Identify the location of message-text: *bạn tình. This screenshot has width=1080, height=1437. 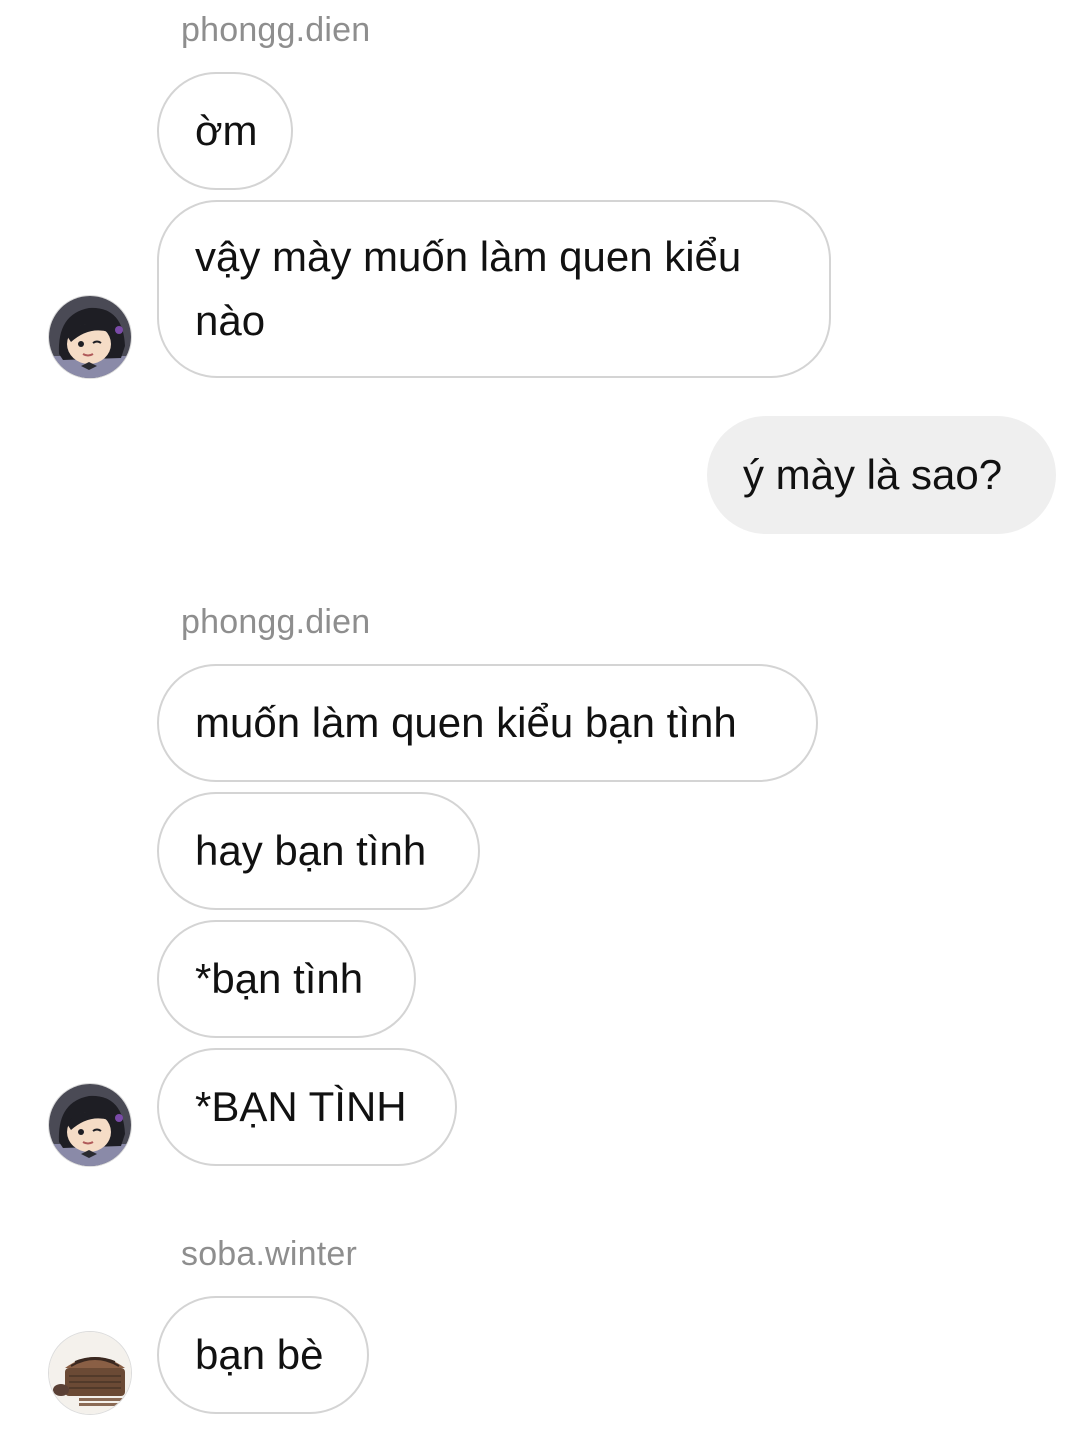
(279, 978).